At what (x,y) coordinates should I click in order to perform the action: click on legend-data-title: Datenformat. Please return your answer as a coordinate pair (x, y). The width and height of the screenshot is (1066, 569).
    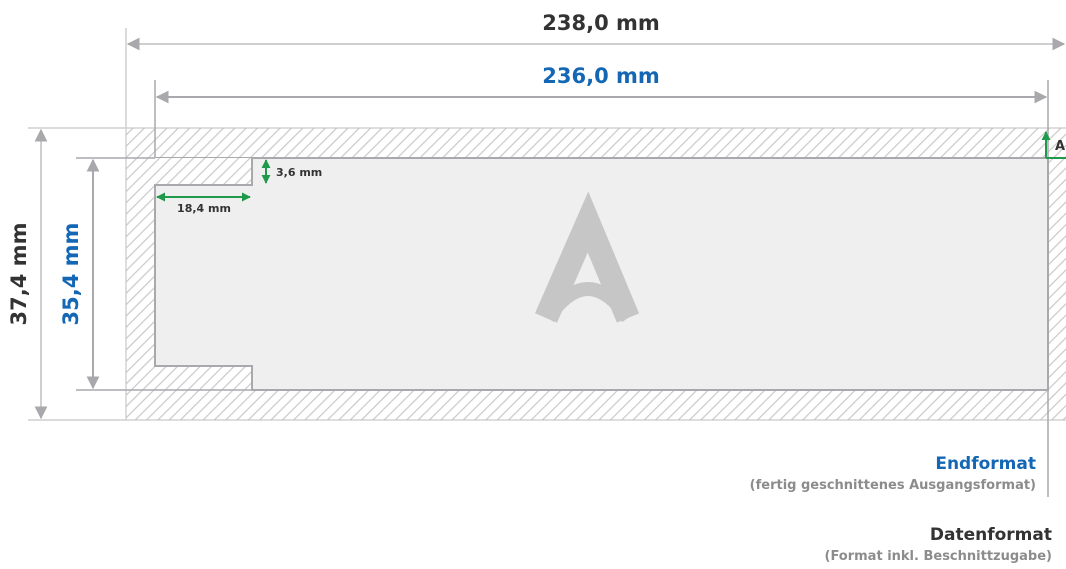
    Looking at the image, I should click on (990, 535).